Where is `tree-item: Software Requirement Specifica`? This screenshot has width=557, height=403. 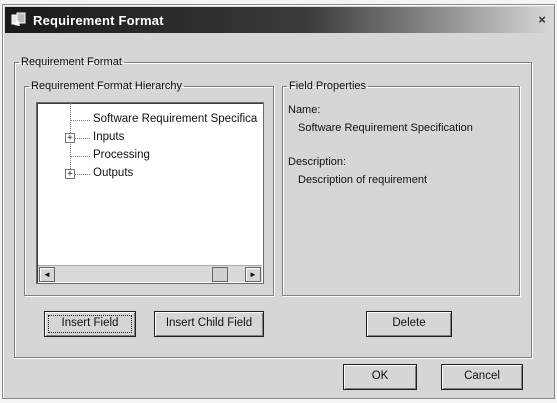 tree-item: Software Requirement Specifica is located at coordinates (175, 119).